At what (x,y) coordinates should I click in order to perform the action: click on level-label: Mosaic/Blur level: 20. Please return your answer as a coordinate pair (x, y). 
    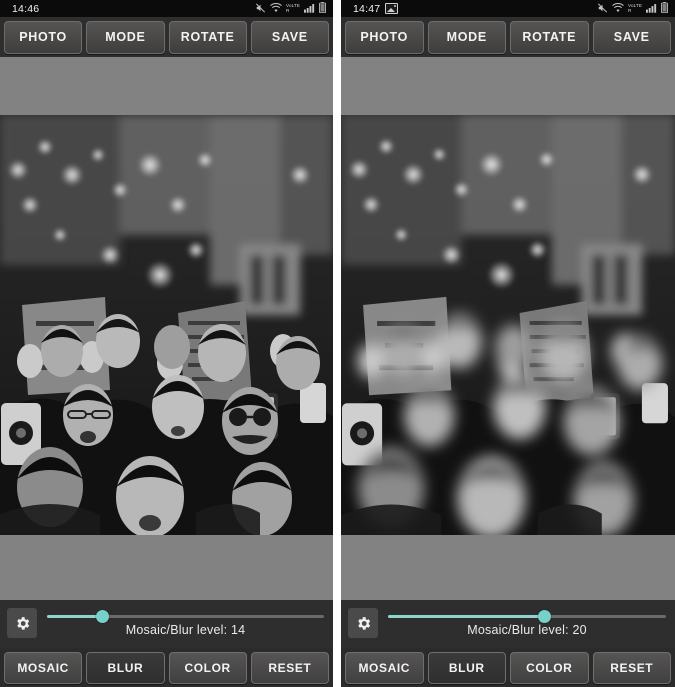
    Looking at the image, I should click on (527, 630).